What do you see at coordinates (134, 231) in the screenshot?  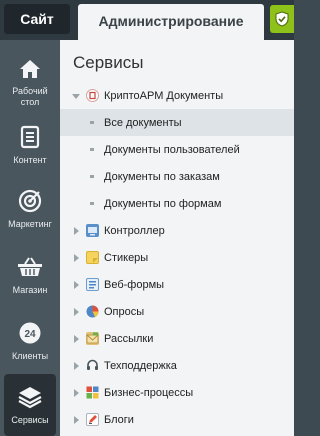 I see `tree-item-label: Контроллер` at bounding box center [134, 231].